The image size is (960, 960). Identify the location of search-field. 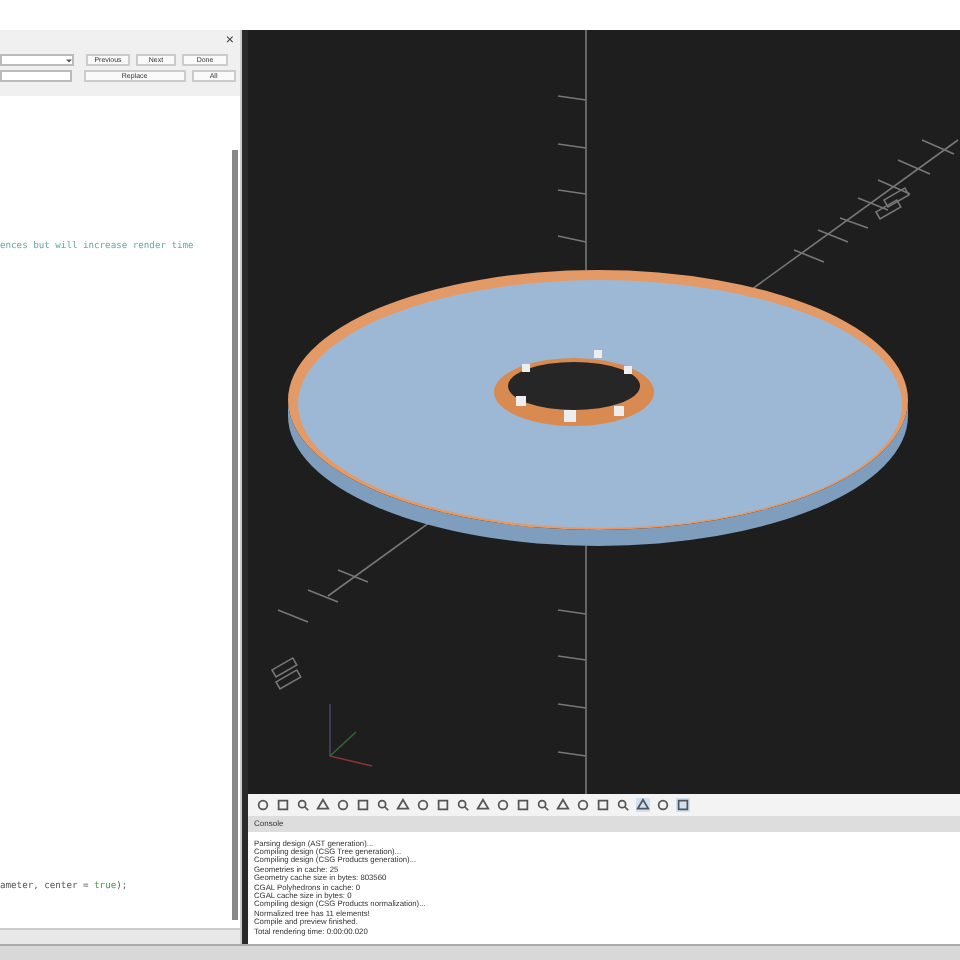
(37, 60).